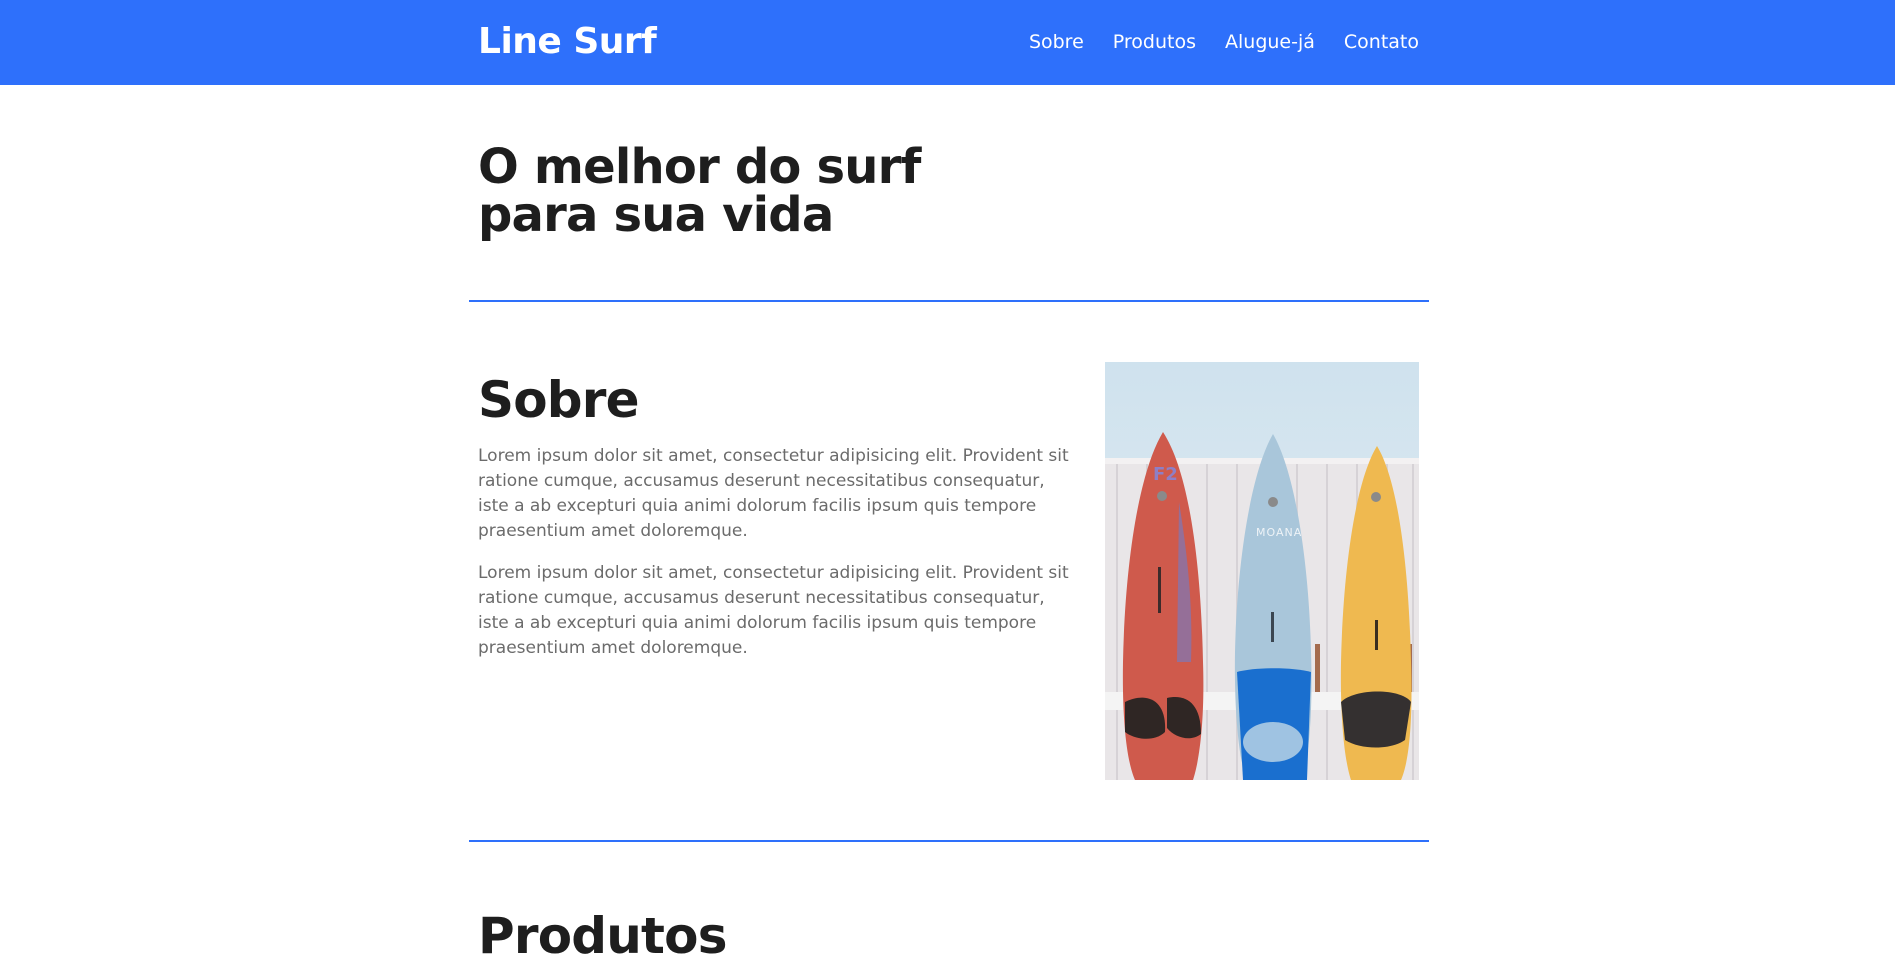  Describe the element at coordinates (699, 167) in the screenshot. I see `hero-title-line-1: O melhor do surf` at that location.